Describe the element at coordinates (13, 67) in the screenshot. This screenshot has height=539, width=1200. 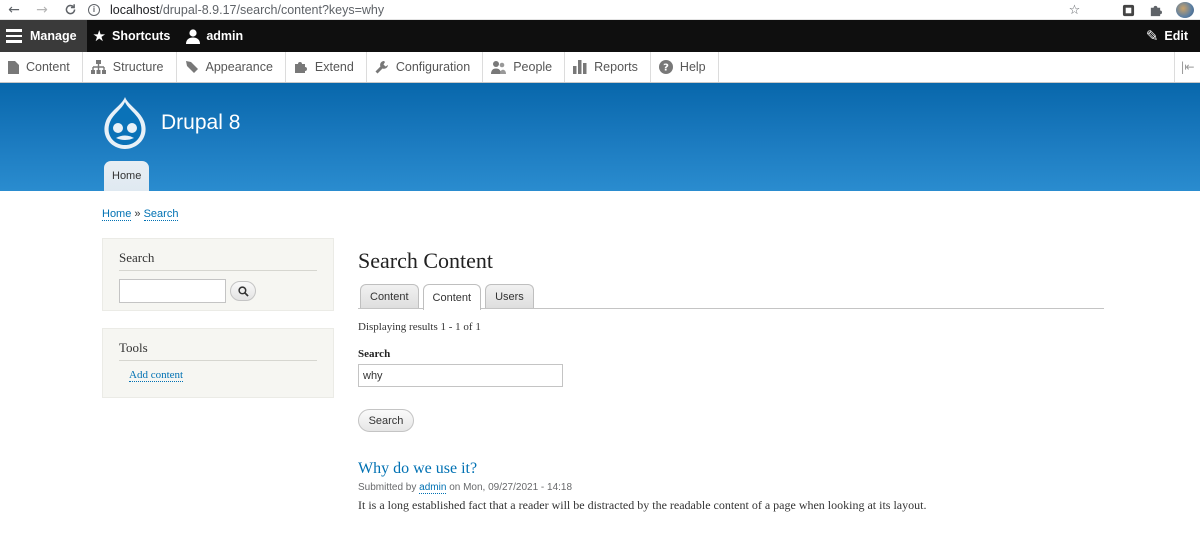
I see `content-icon` at that location.